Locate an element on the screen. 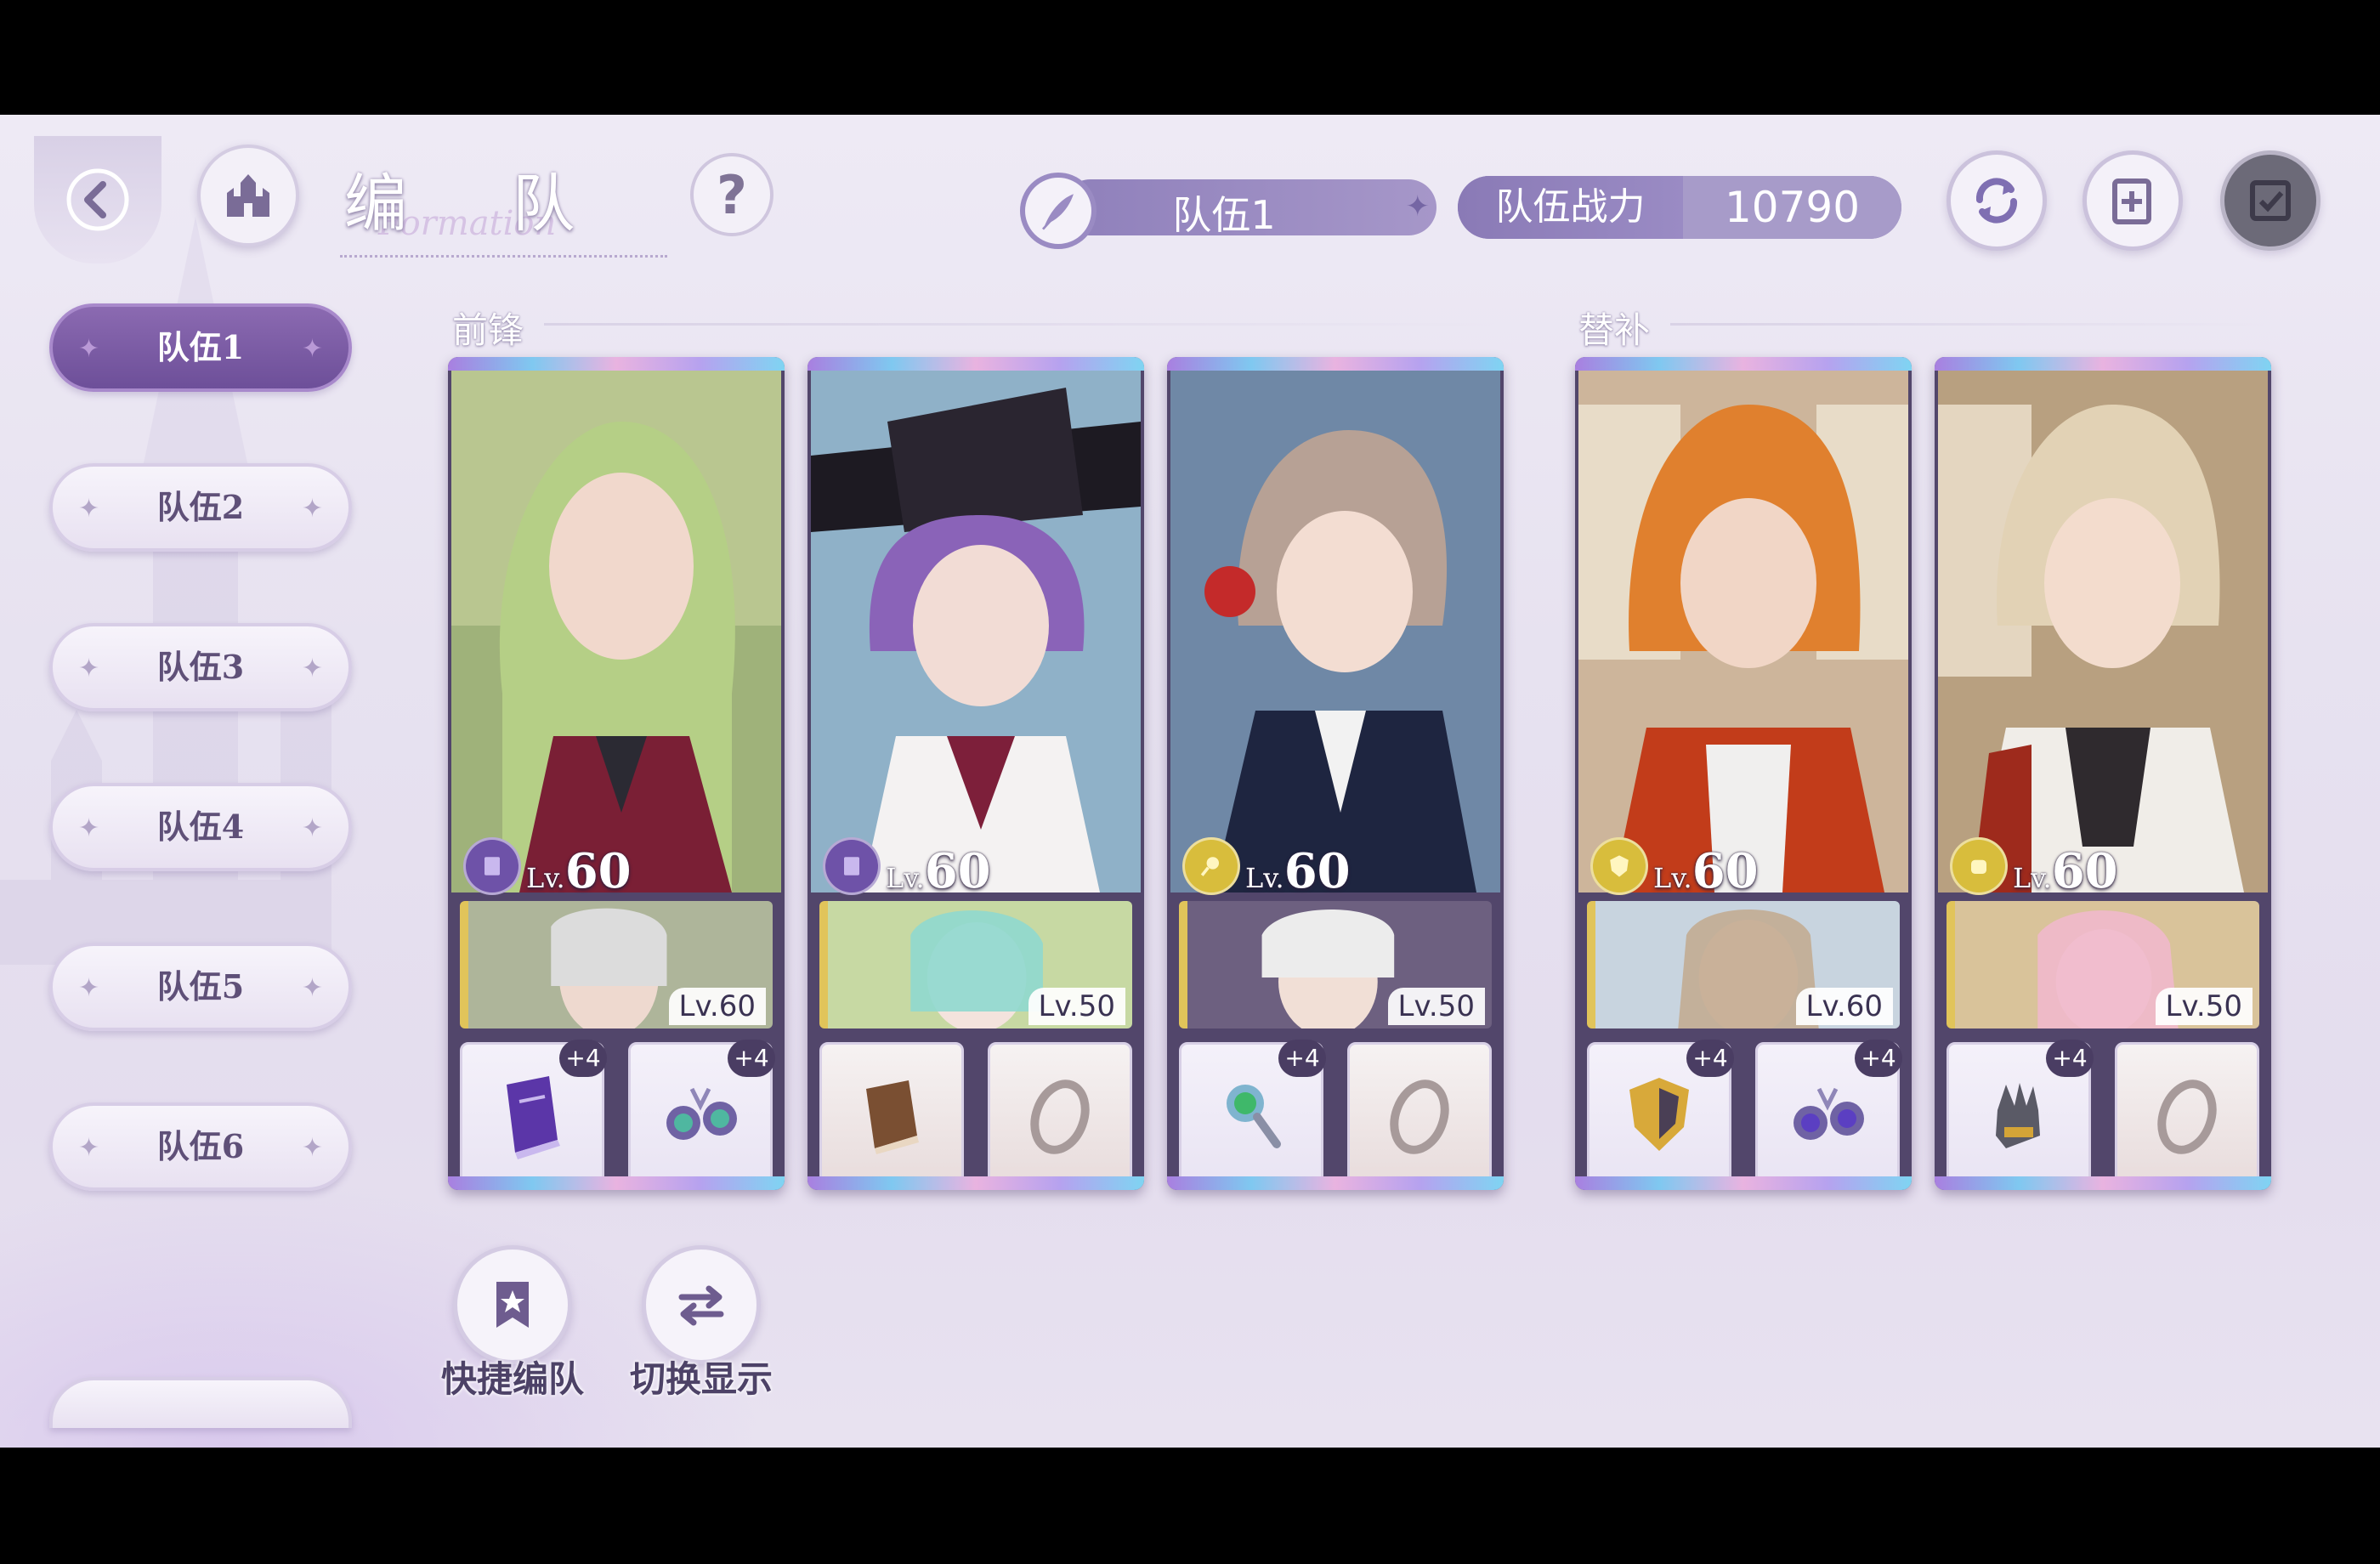  team-tab-4: ✦ 队伍4 ✦ is located at coordinates (200, 827).